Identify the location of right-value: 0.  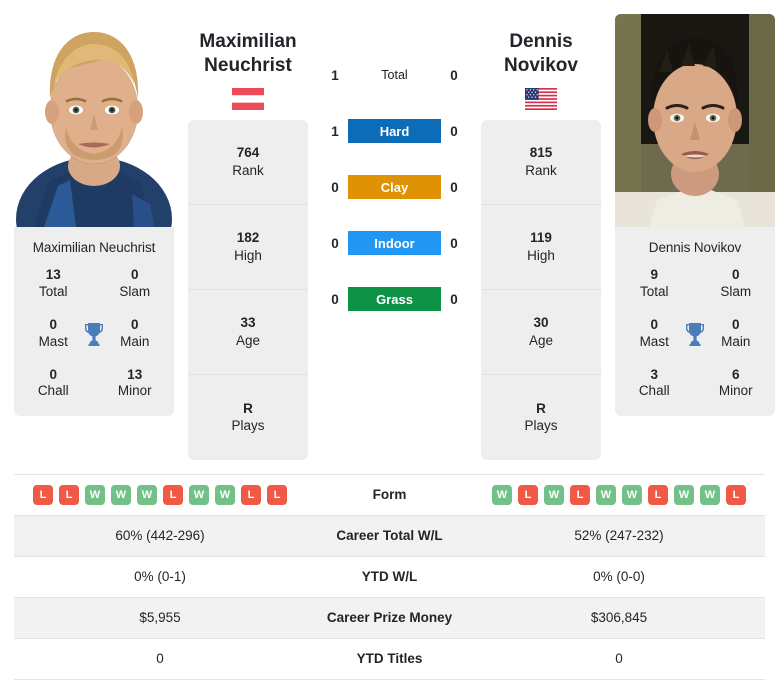
(619, 659).